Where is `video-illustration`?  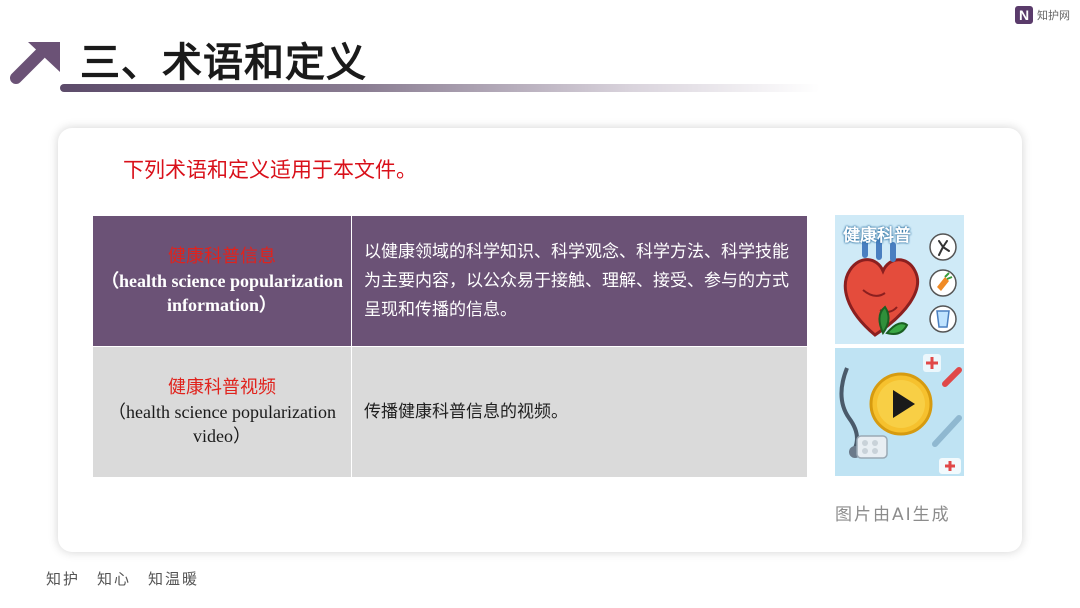 video-illustration is located at coordinates (899, 412).